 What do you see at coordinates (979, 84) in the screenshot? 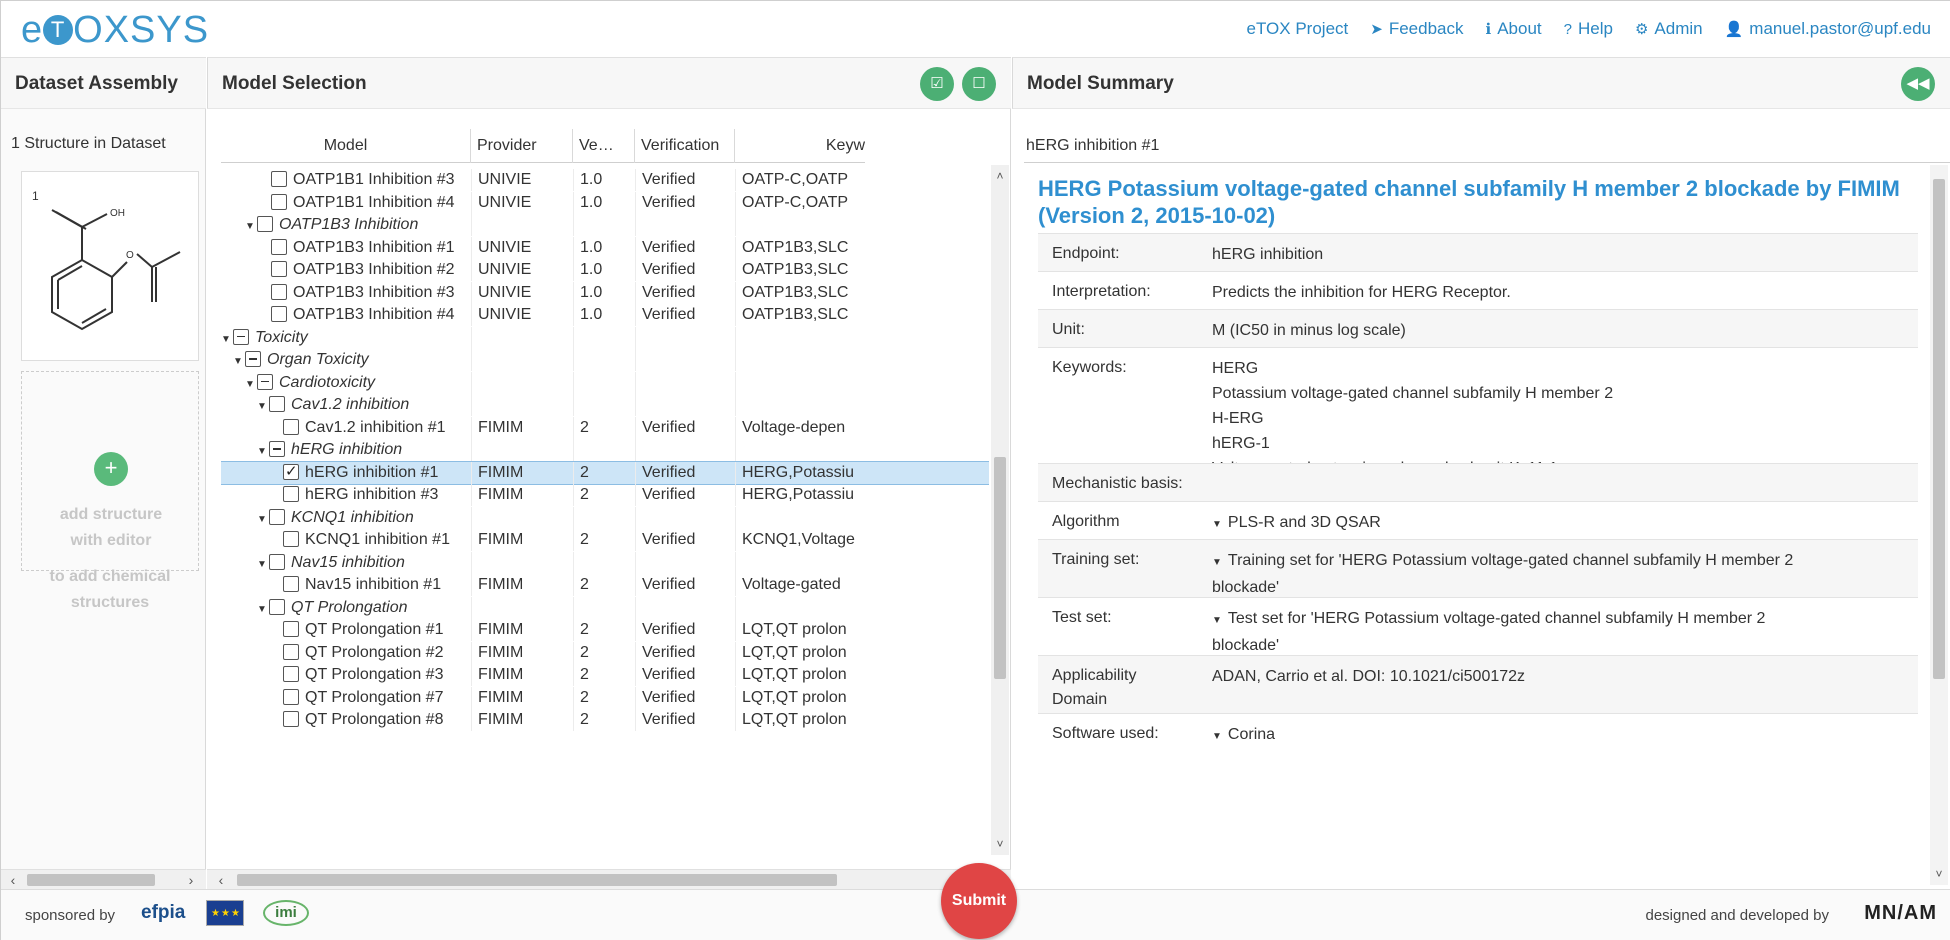
I see `deselect-all-button: ☐` at bounding box center [979, 84].